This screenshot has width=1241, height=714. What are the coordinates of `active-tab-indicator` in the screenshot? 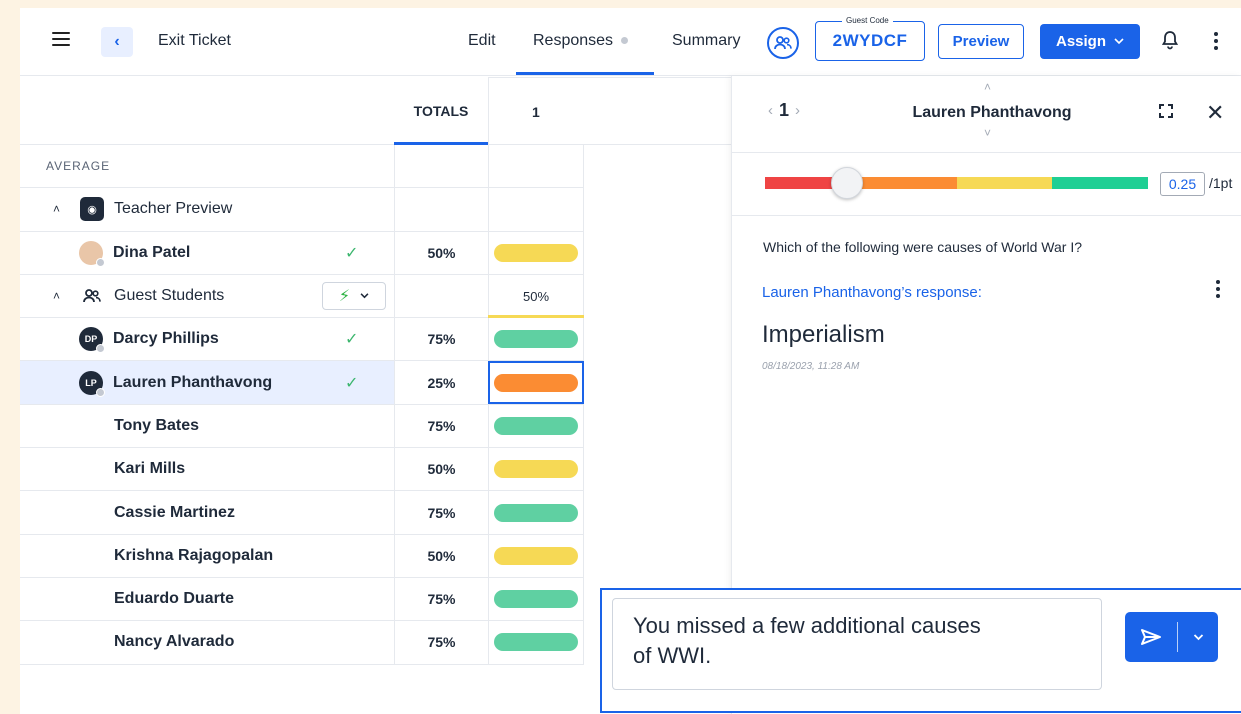 It's located at (585, 73).